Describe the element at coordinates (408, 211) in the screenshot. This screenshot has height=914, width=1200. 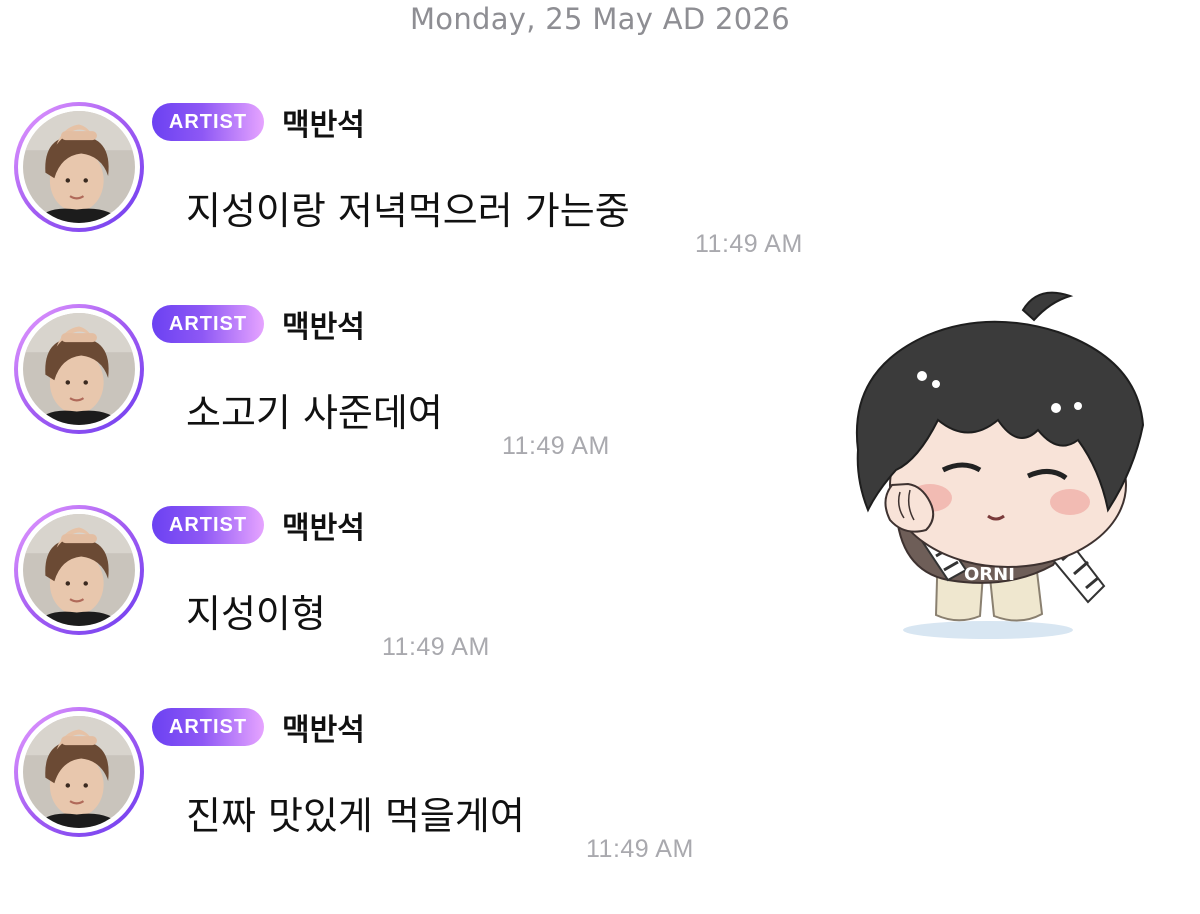
I see `message-text: 지성이랑 저녁먹으러 가는중` at that location.